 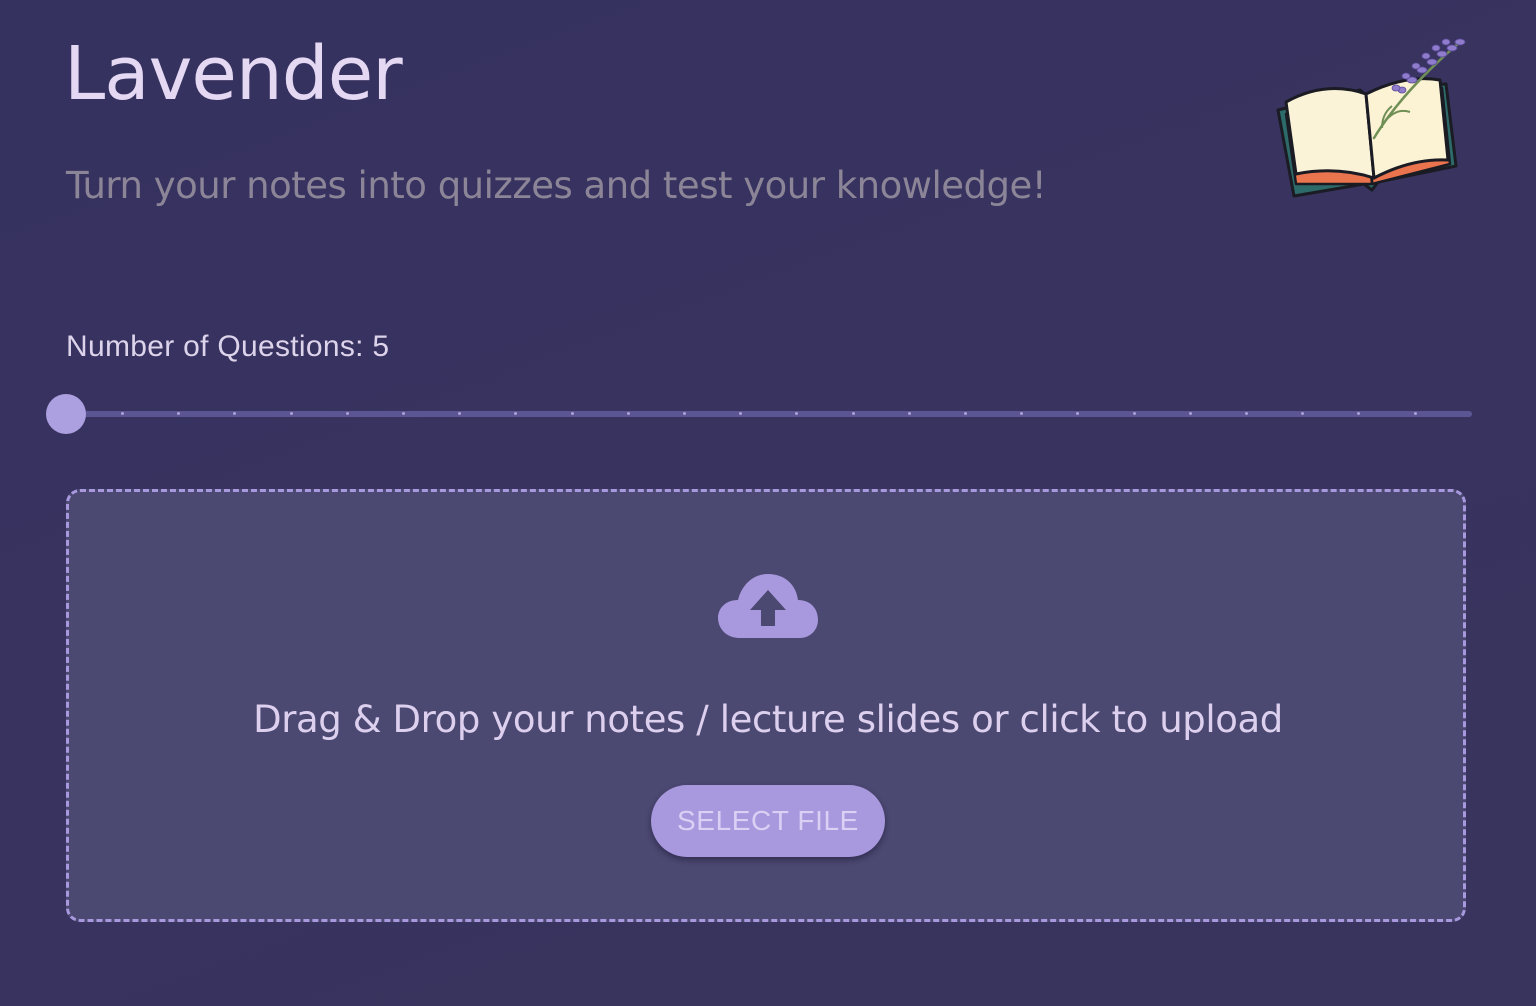 I want to click on question-count-slider, so click(x=761, y=414).